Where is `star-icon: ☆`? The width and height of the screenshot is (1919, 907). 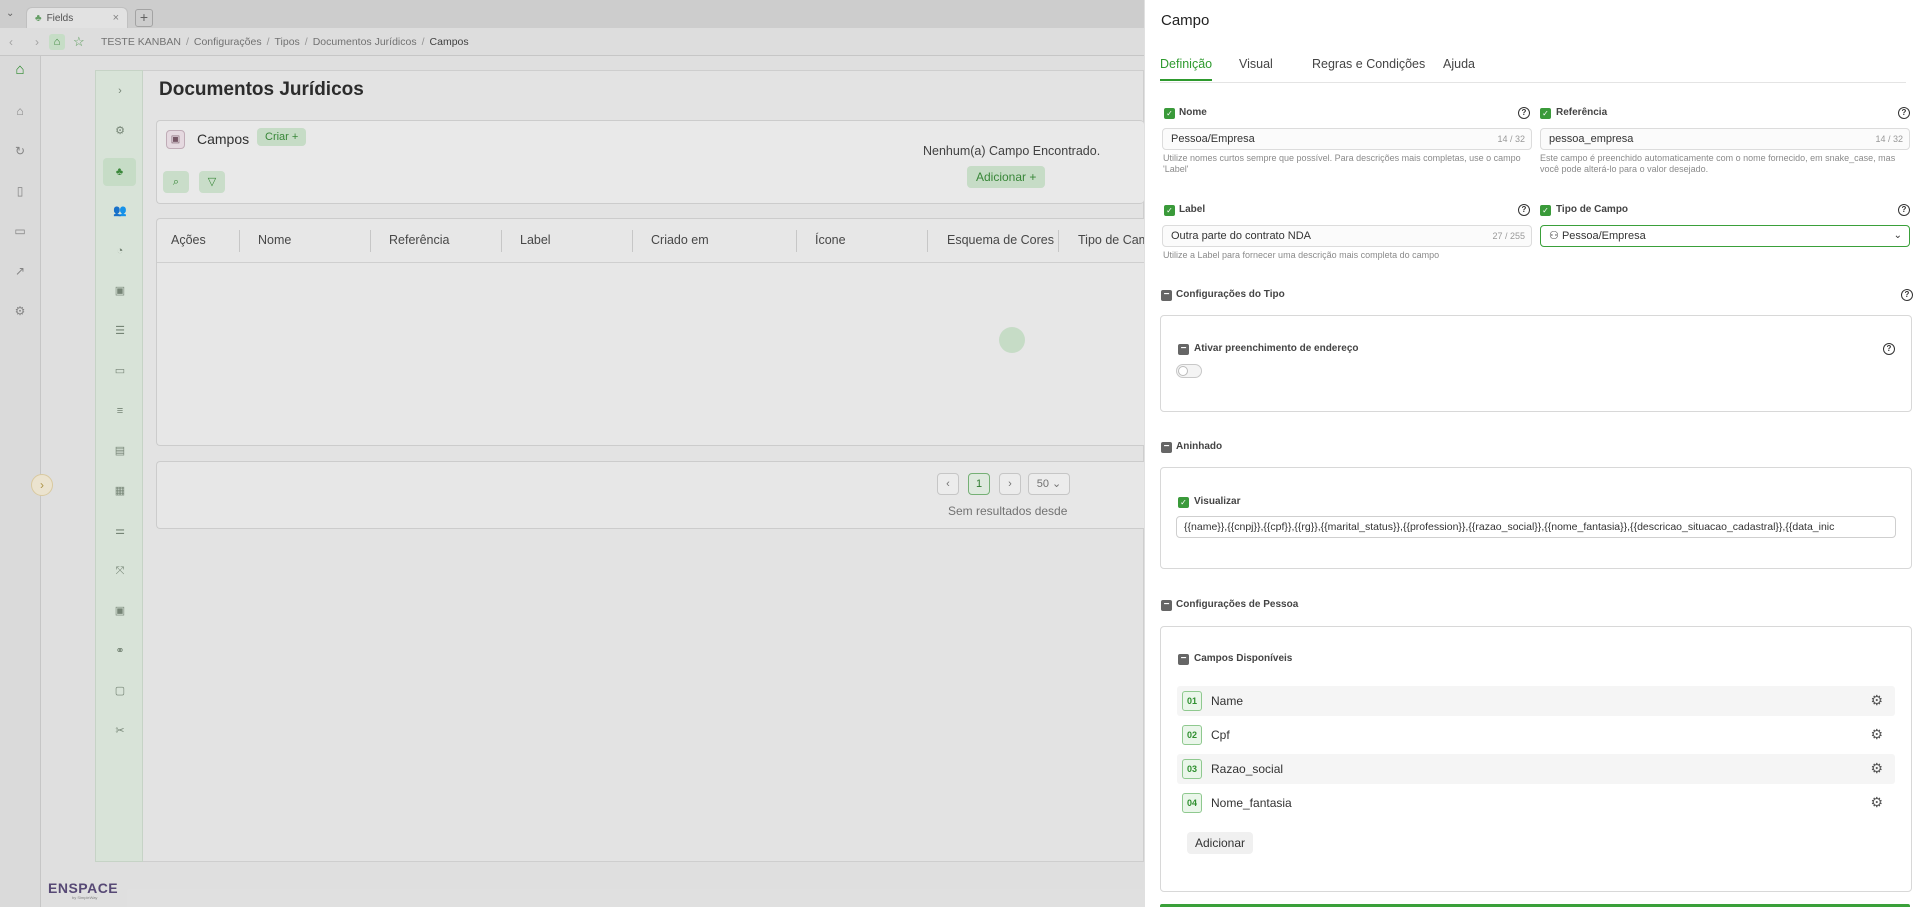 star-icon: ☆ is located at coordinates (79, 42).